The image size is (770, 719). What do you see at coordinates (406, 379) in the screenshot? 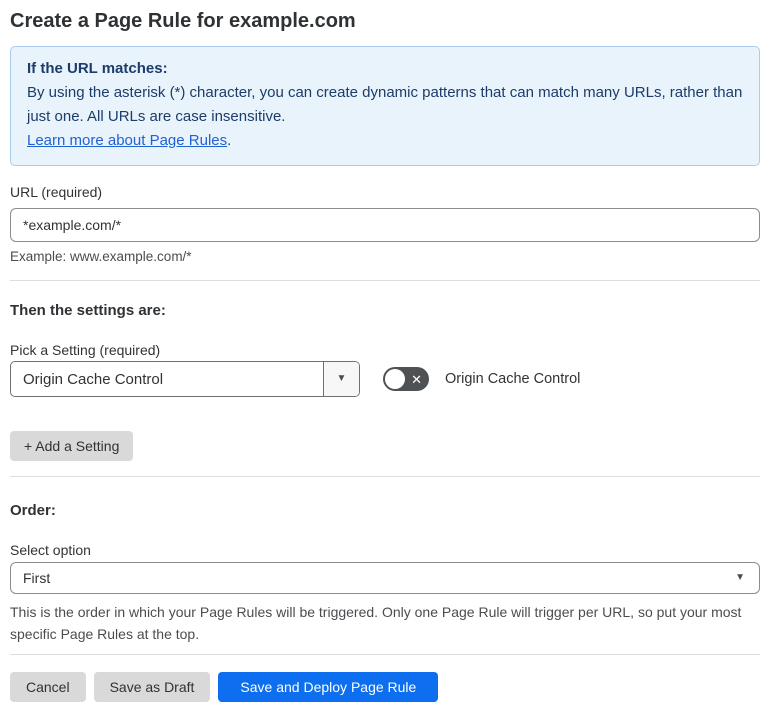
I see `origin-cache-control-toggle: ✕` at bounding box center [406, 379].